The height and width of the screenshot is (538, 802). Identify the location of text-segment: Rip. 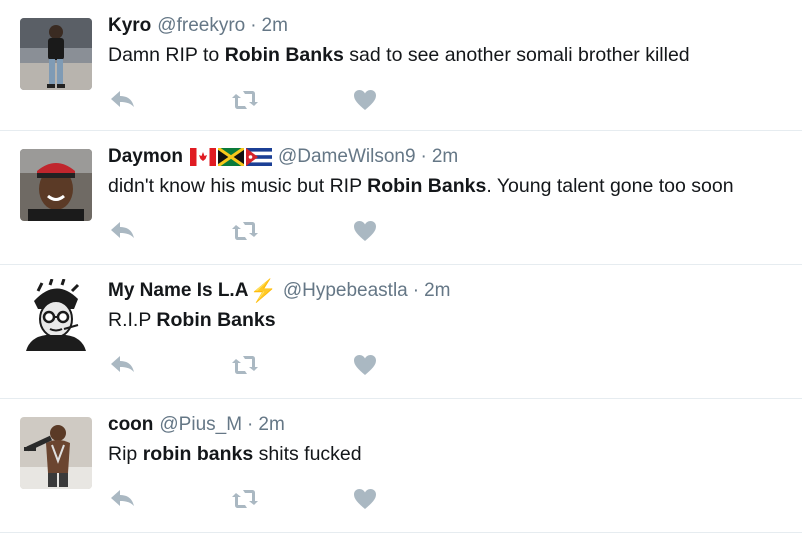
(125, 454).